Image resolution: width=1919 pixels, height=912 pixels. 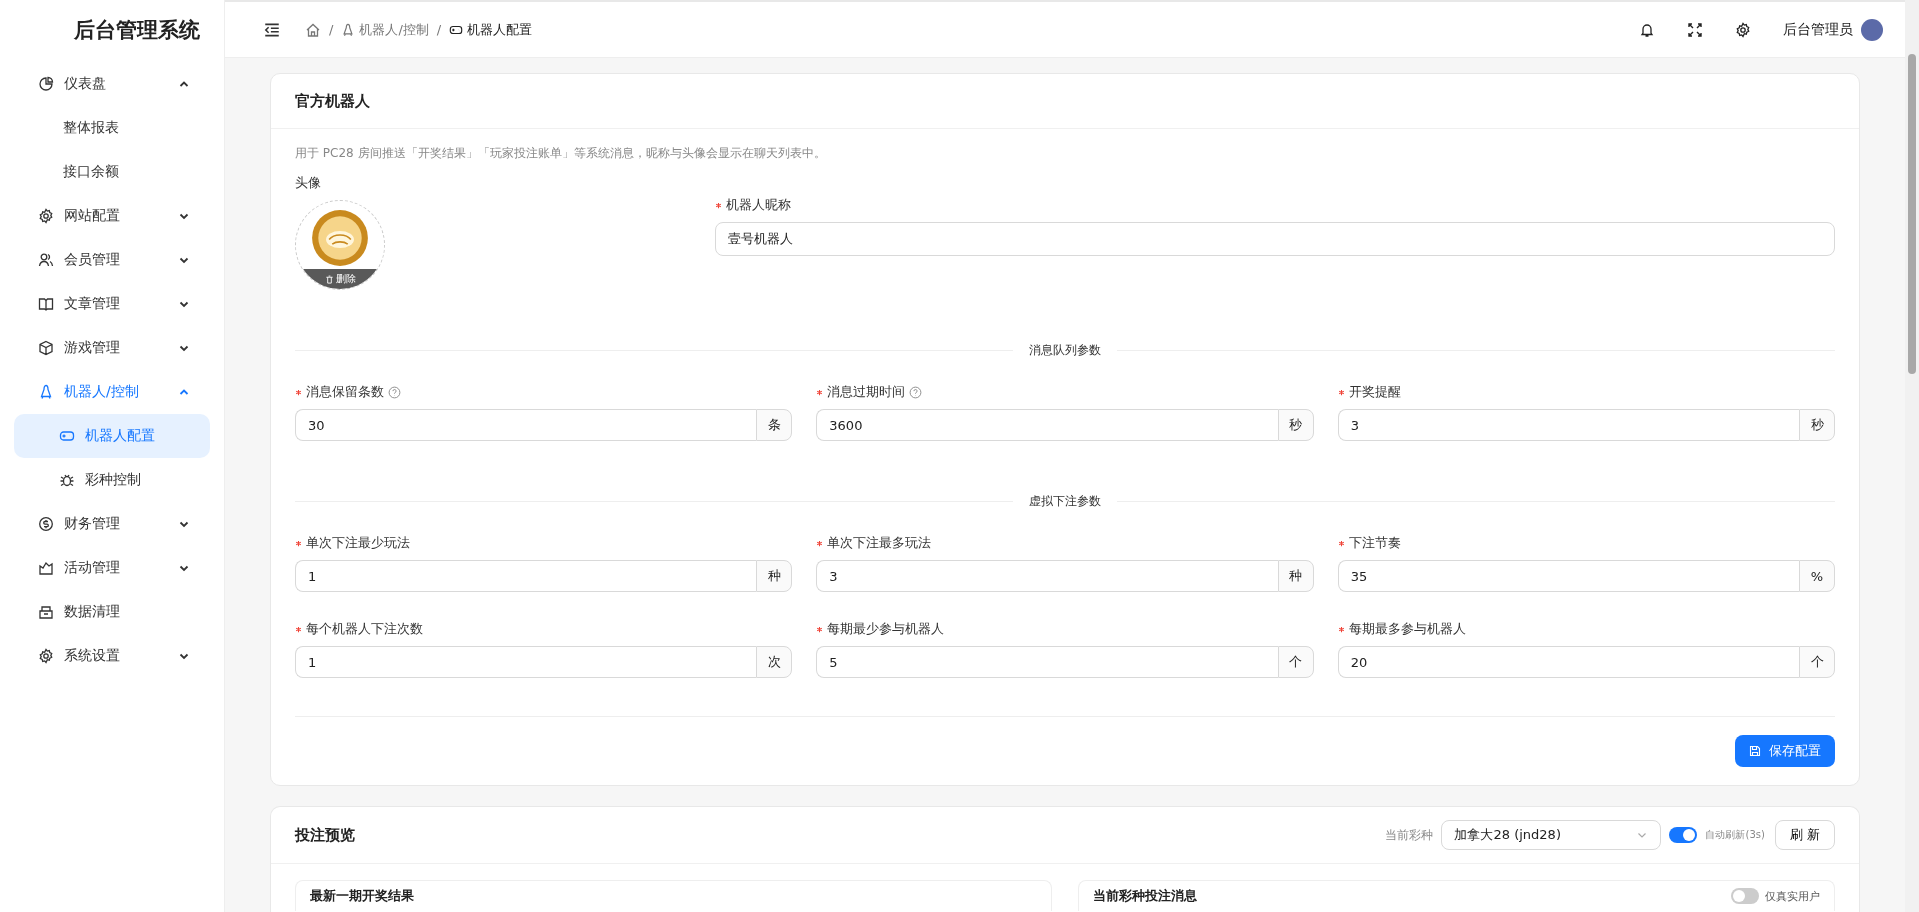 What do you see at coordinates (561, 153) in the screenshot?
I see `description-text: 用于 PC28 房间推送「开奖结果」「玩家投注账单」等系统消息，昵称与头像会显示在聊天列表中。` at bounding box center [561, 153].